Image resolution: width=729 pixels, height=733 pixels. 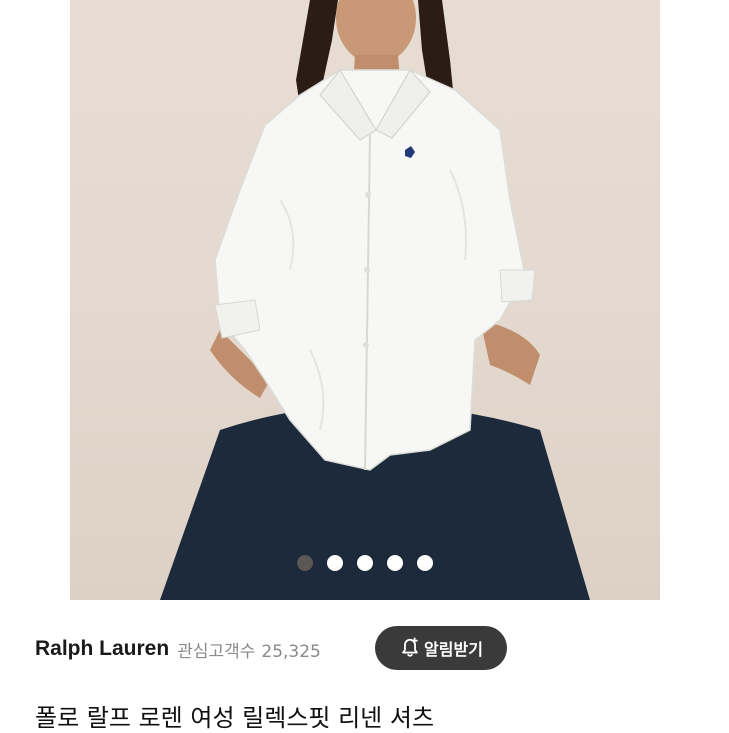 I want to click on watch-count: 관심고객수 25,325, so click(x=249, y=649).